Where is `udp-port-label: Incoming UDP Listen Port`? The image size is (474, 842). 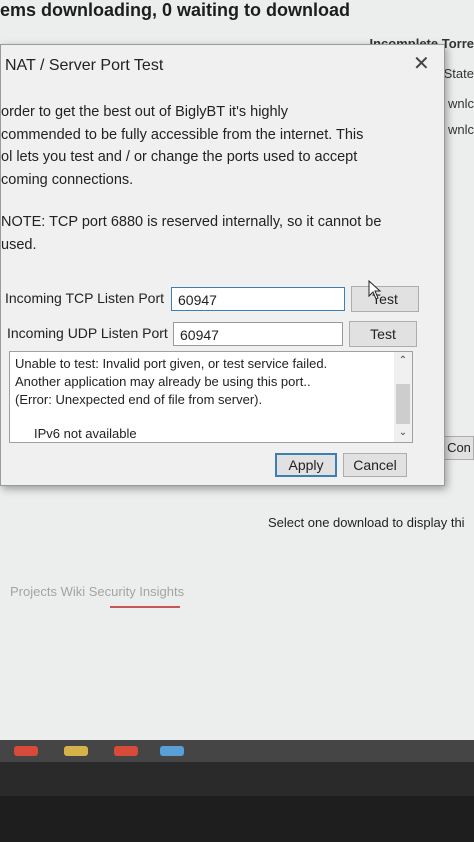
udp-port-label: Incoming UDP Listen Port is located at coordinates (87, 333).